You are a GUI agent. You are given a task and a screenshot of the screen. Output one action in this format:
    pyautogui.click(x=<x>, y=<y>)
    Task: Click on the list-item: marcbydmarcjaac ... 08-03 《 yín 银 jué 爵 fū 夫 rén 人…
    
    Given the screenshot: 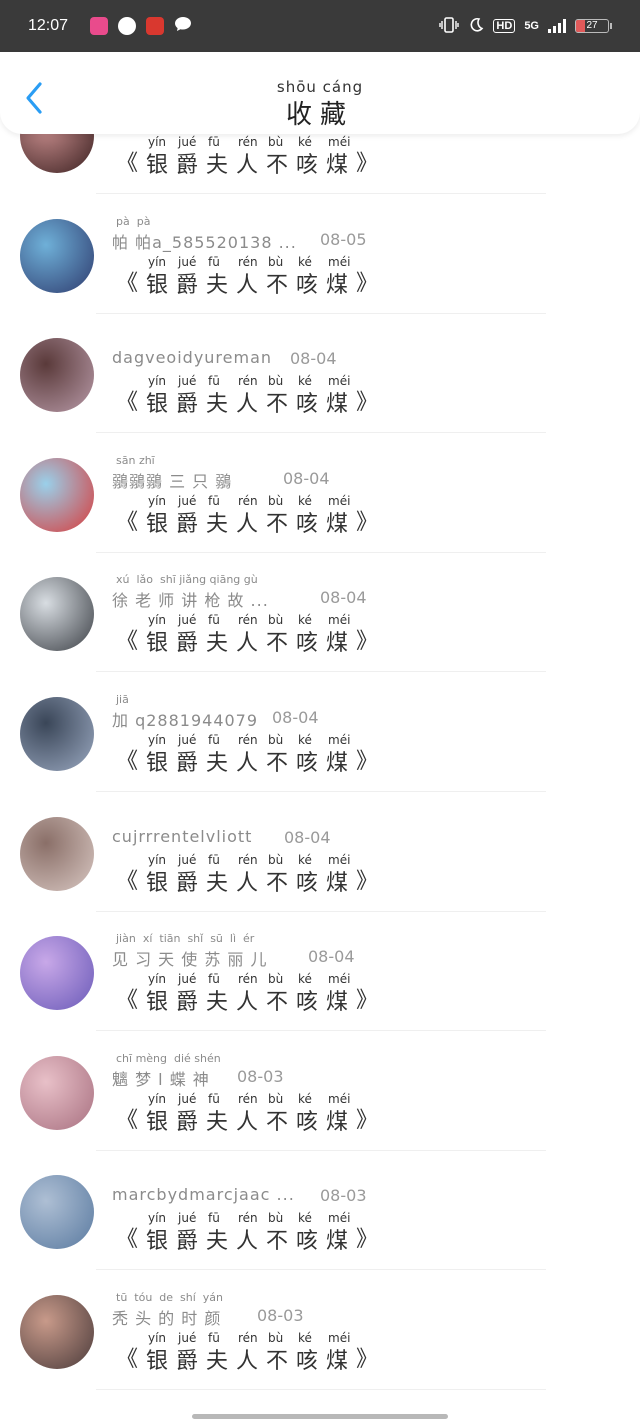 What is the action you would take?
    pyautogui.click(x=320, y=1211)
    